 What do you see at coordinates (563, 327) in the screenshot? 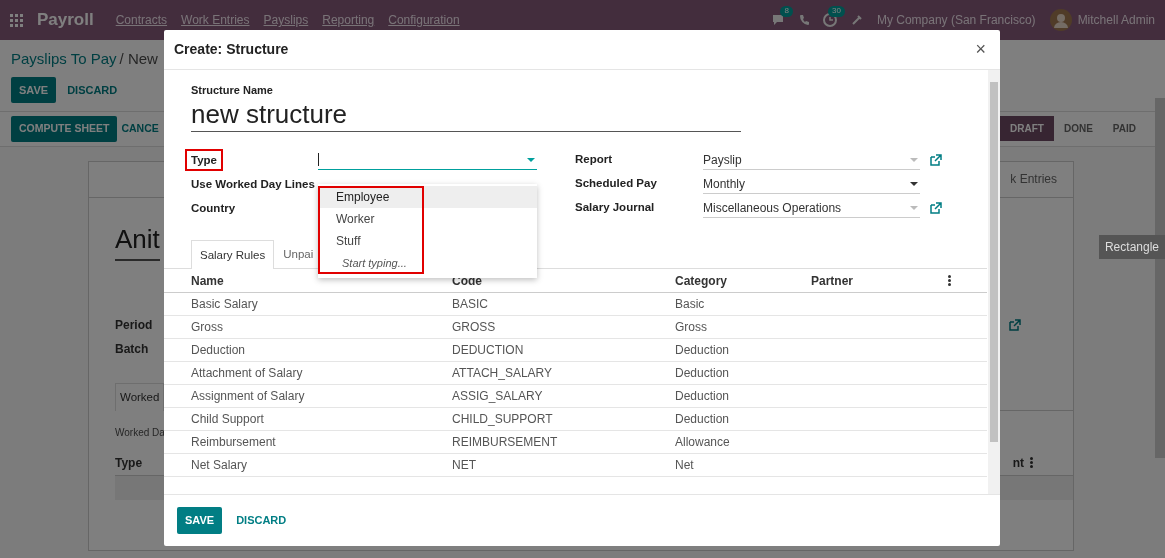
I see `table-cell: GROSS` at bounding box center [563, 327].